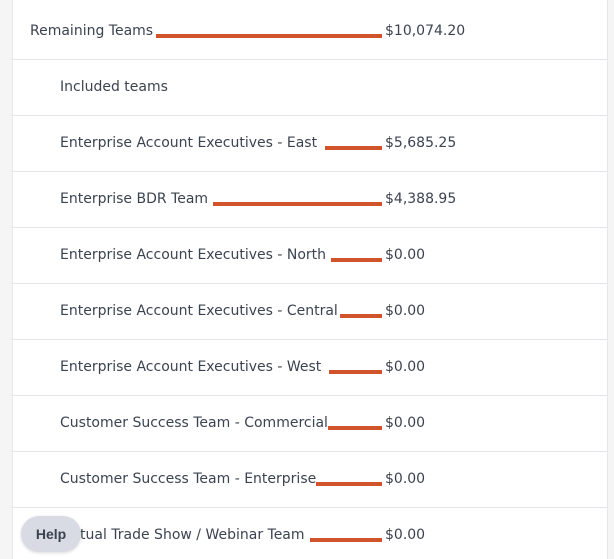 Image resolution: width=614 pixels, height=559 pixels. Describe the element at coordinates (134, 199) in the screenshot. I see `team-name: Enterprise BDR Team` at that location.